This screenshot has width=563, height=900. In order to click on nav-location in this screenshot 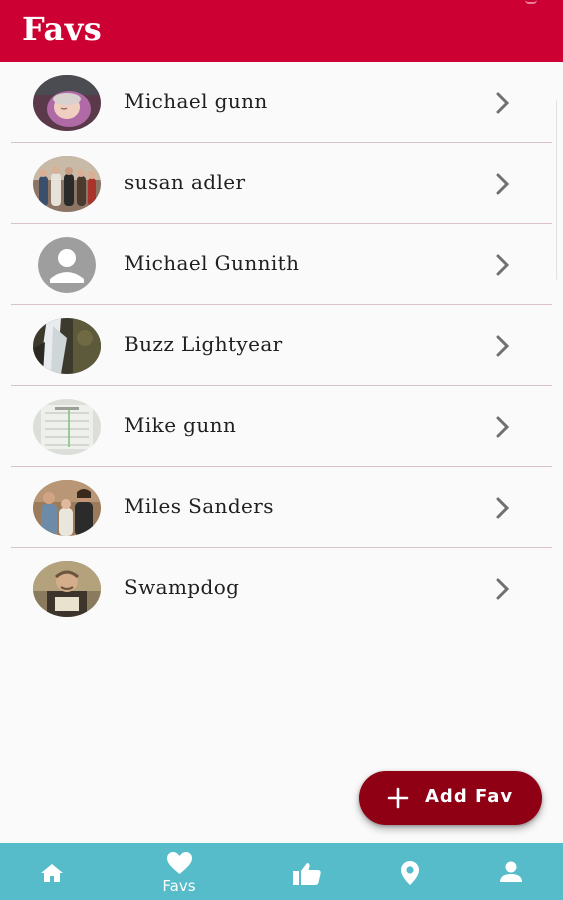, I will do `click(410, 871)`.